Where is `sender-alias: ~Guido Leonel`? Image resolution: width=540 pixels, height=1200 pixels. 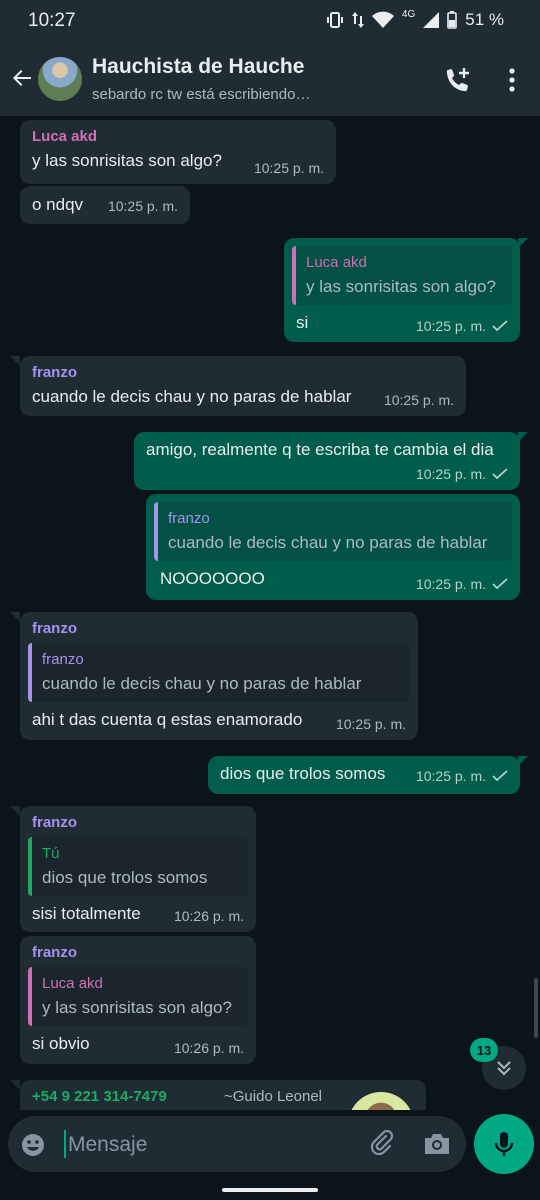 sender-alias: ~Guido Leonel is located at coordinates (273, 1096).